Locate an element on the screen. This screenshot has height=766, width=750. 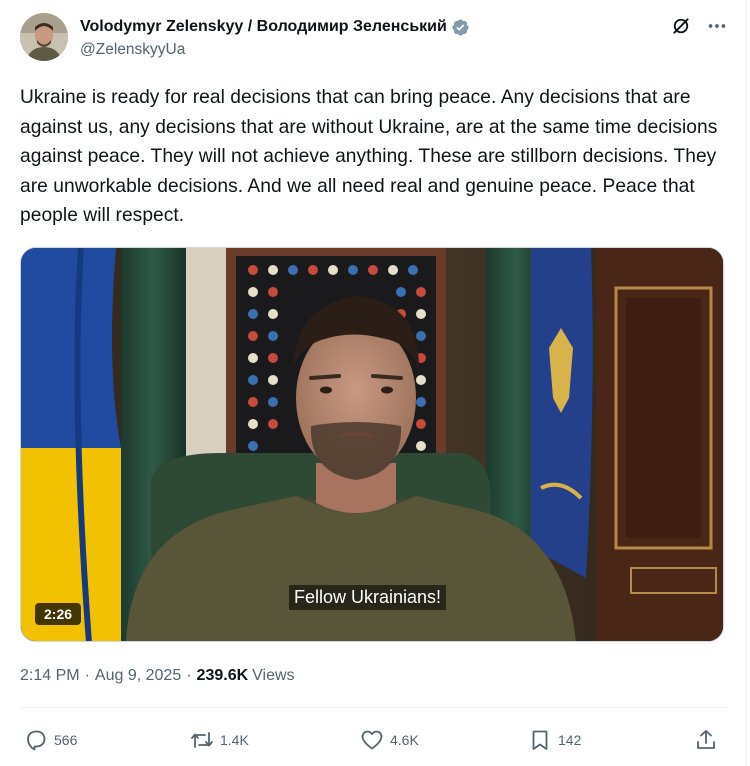
share-button is located at coordinates (706, 740).